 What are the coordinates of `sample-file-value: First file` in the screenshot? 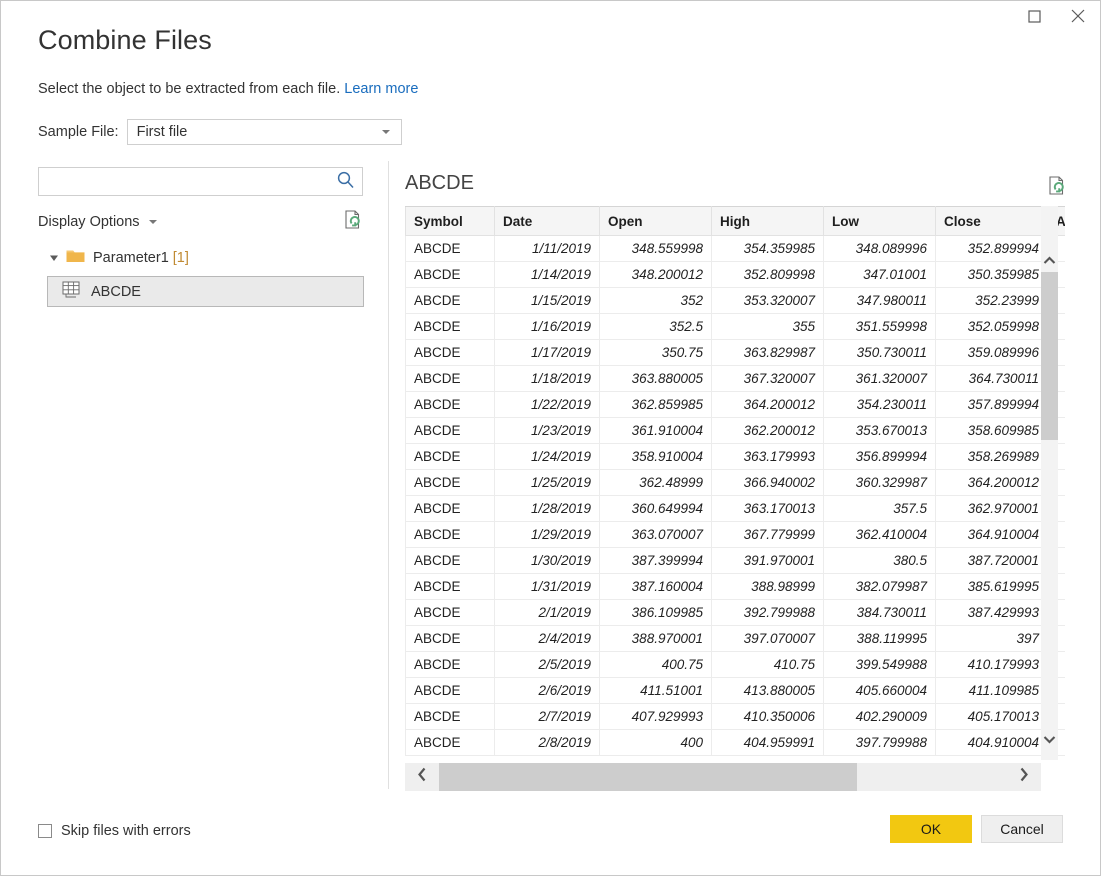 It's located at (162, 132).